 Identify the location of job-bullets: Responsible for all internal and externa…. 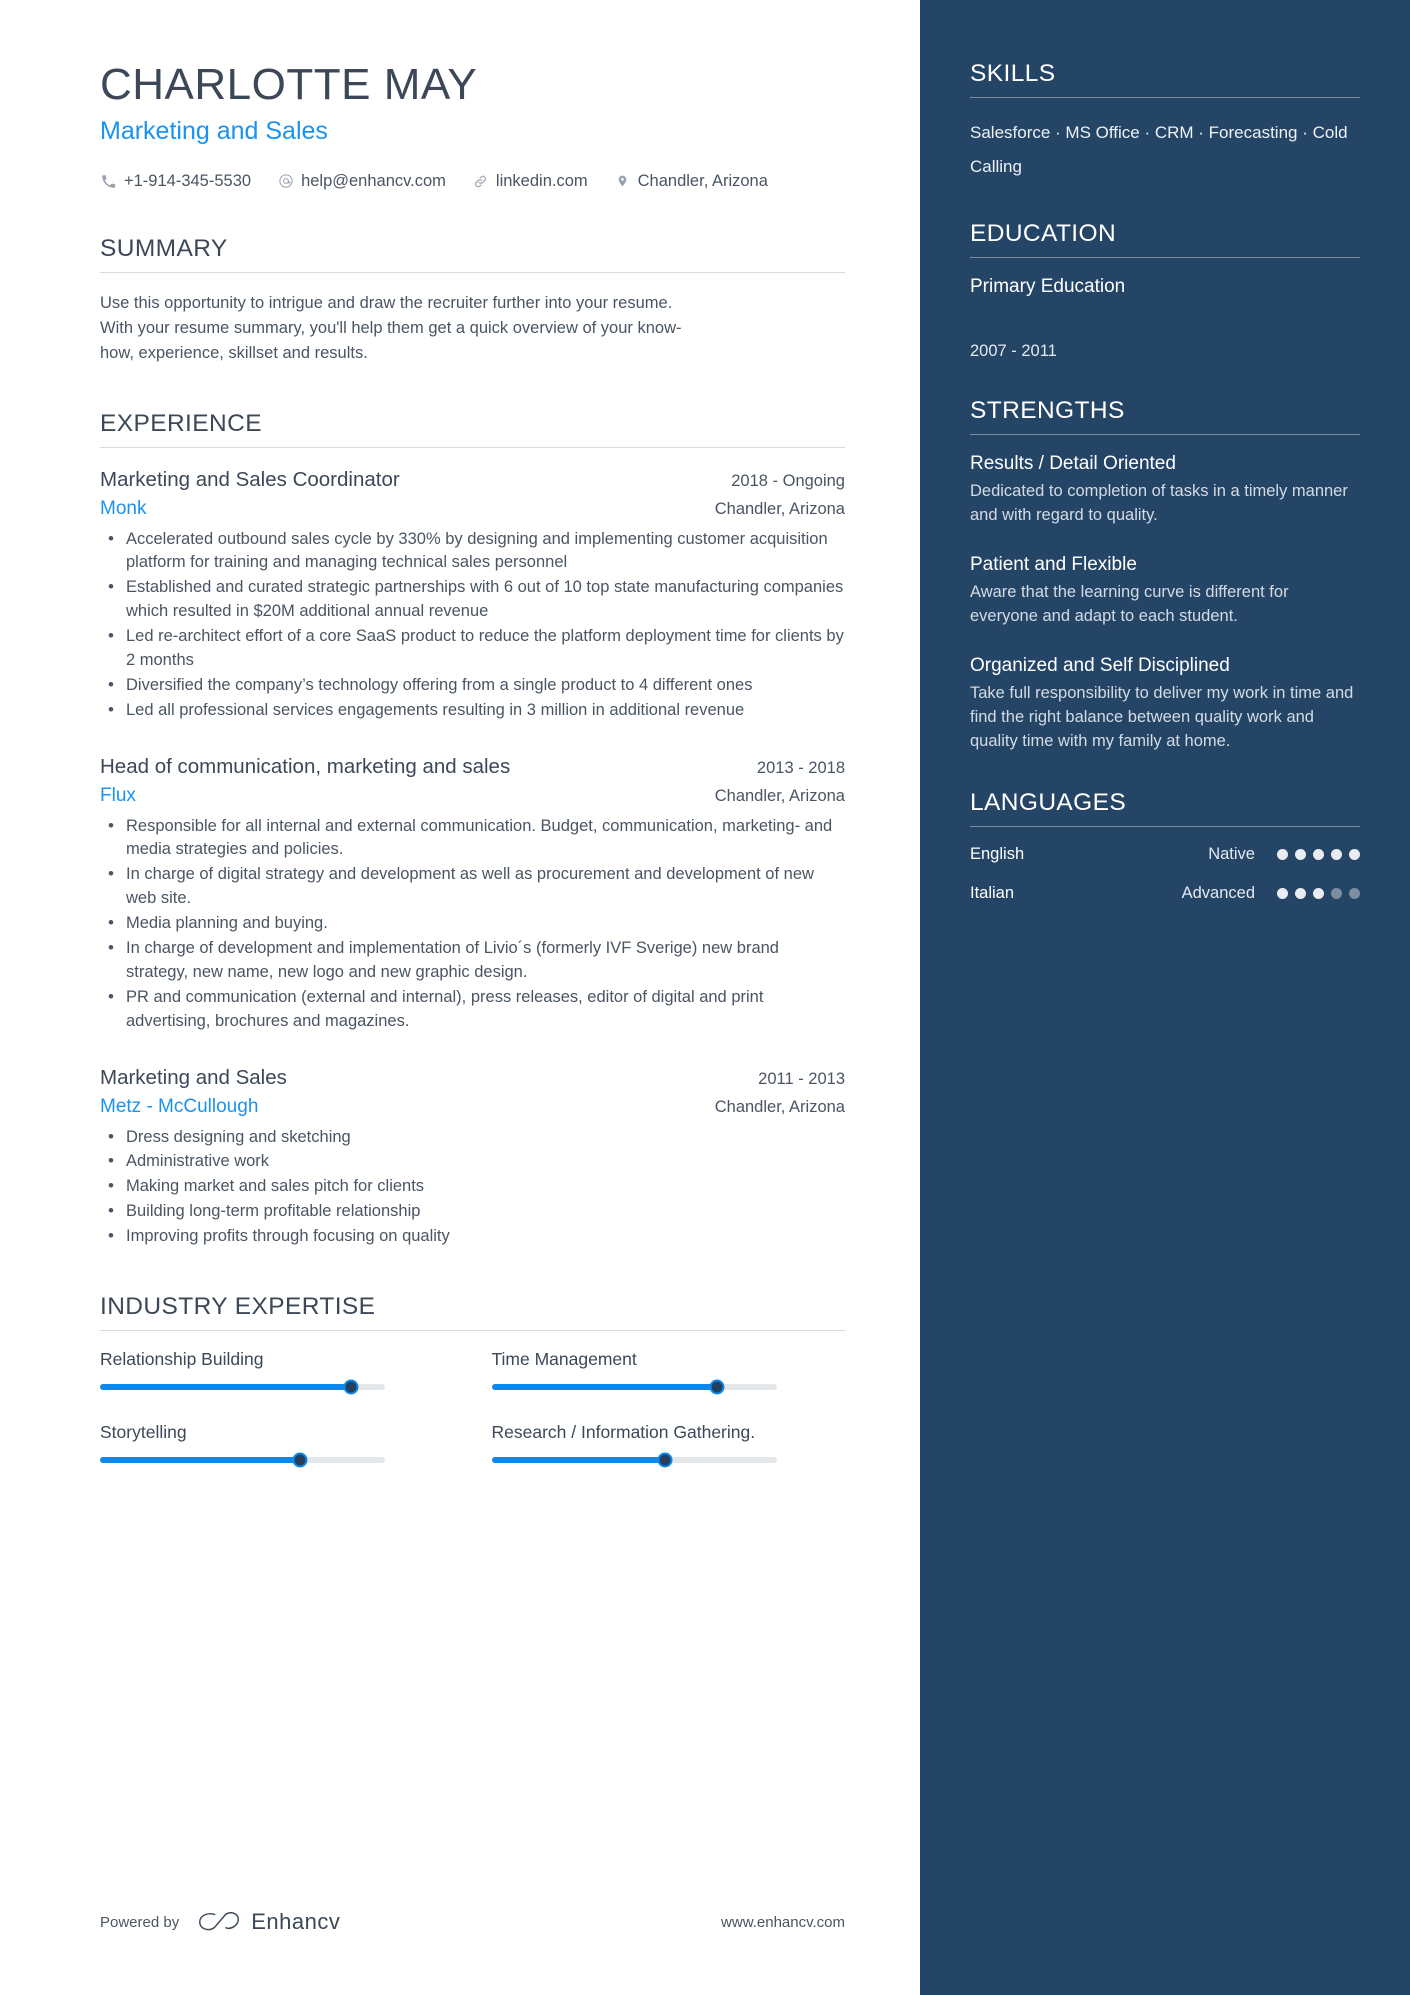
(472, 924).